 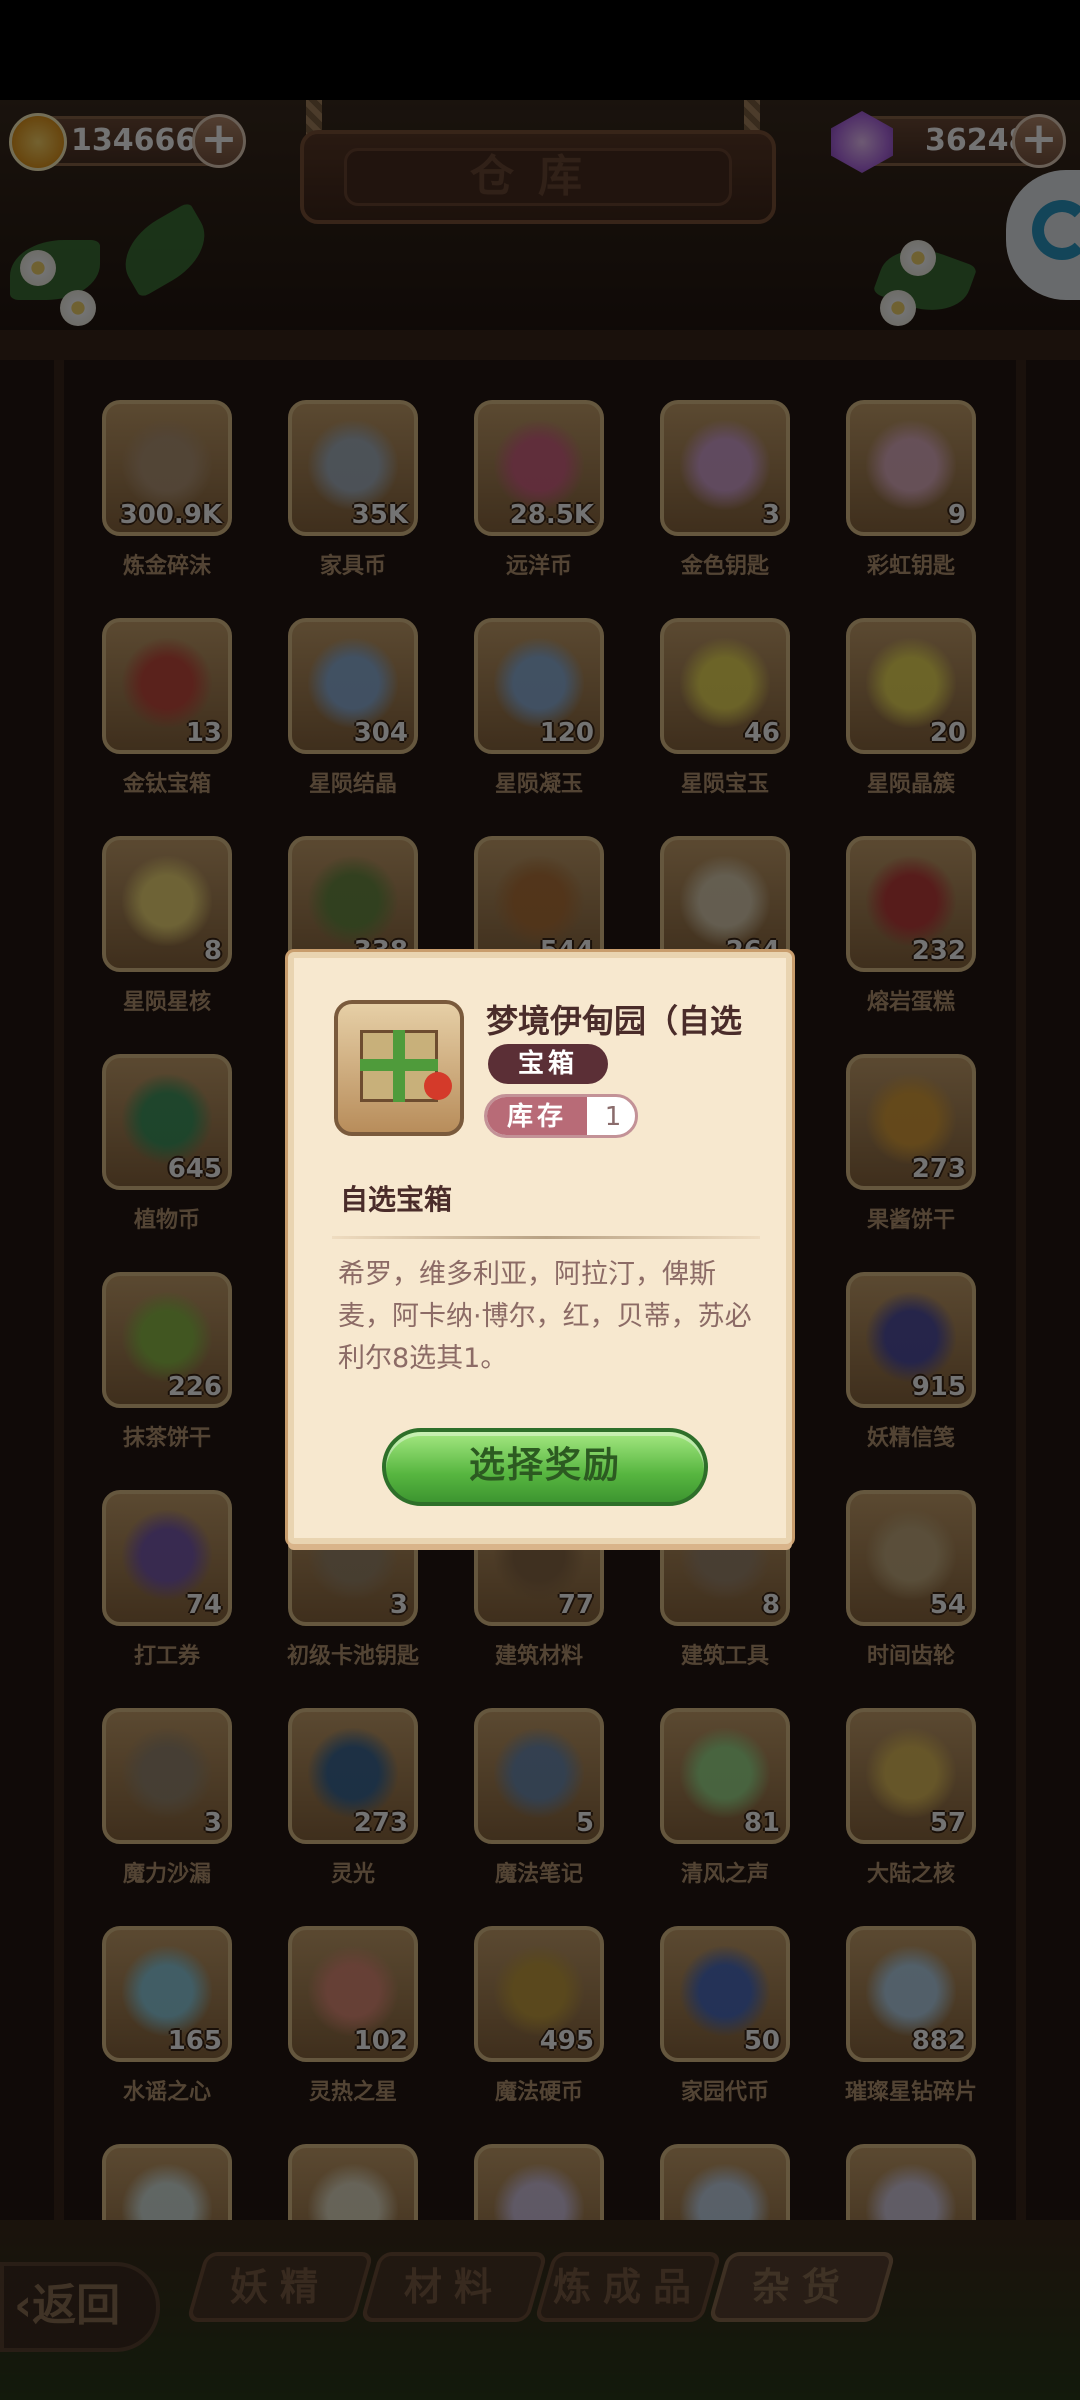 What do you see at coordinates (802, 2287) in the screenshot?
I see `tab-misc: 杂货` at bounding box center [802, 2287].